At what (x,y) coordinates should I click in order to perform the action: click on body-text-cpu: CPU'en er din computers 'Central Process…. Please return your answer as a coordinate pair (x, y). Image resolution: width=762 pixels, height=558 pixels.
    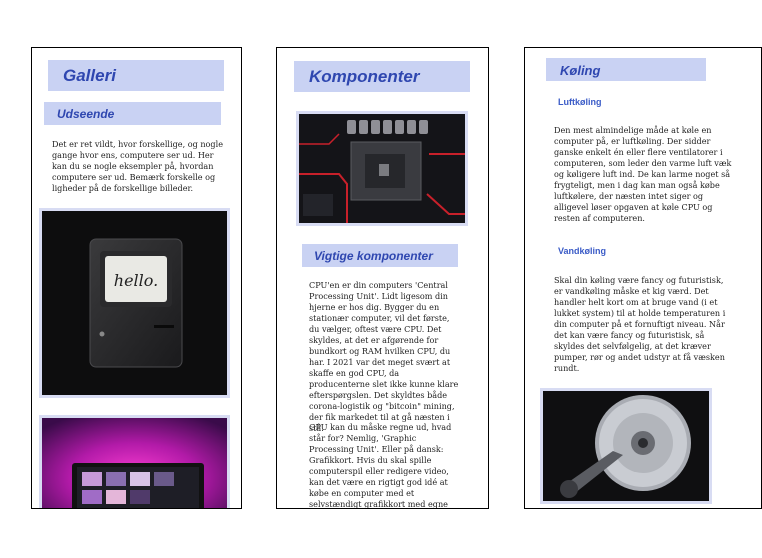
    Looking at the image, I should click on (384, 356).